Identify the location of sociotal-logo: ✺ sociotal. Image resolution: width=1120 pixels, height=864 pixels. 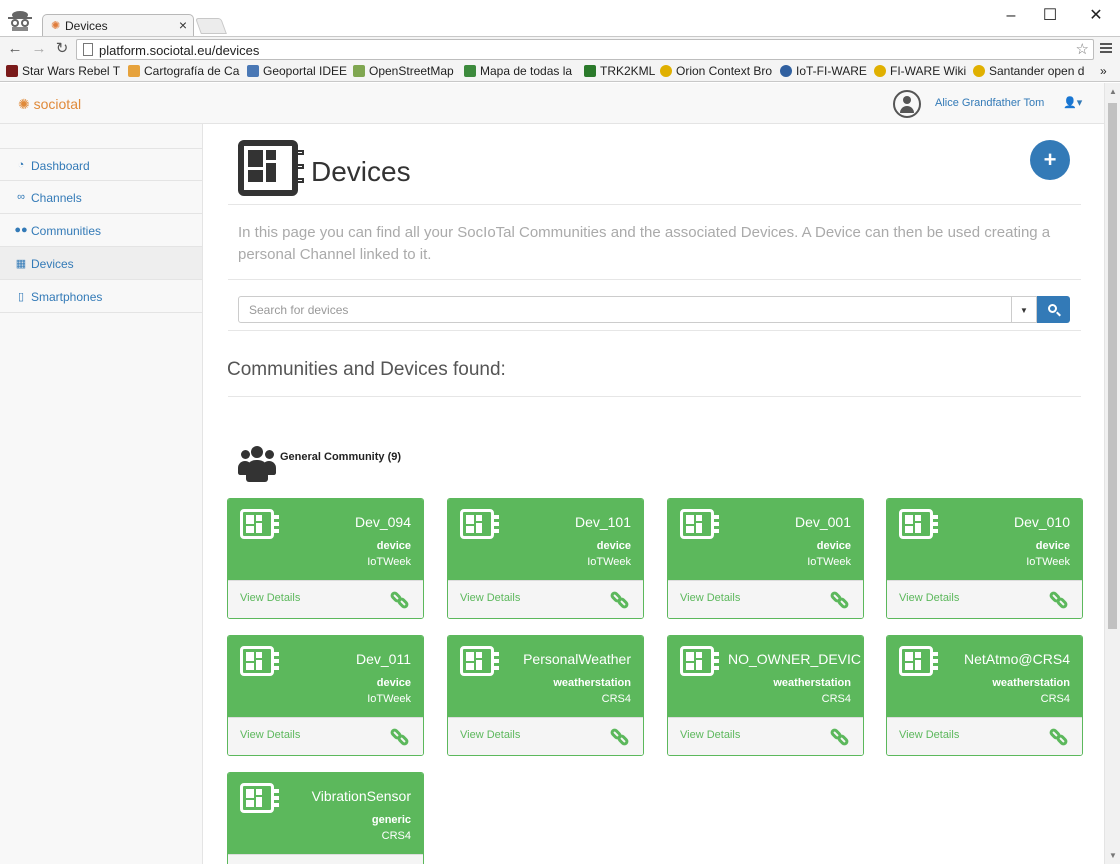
(49, 104).